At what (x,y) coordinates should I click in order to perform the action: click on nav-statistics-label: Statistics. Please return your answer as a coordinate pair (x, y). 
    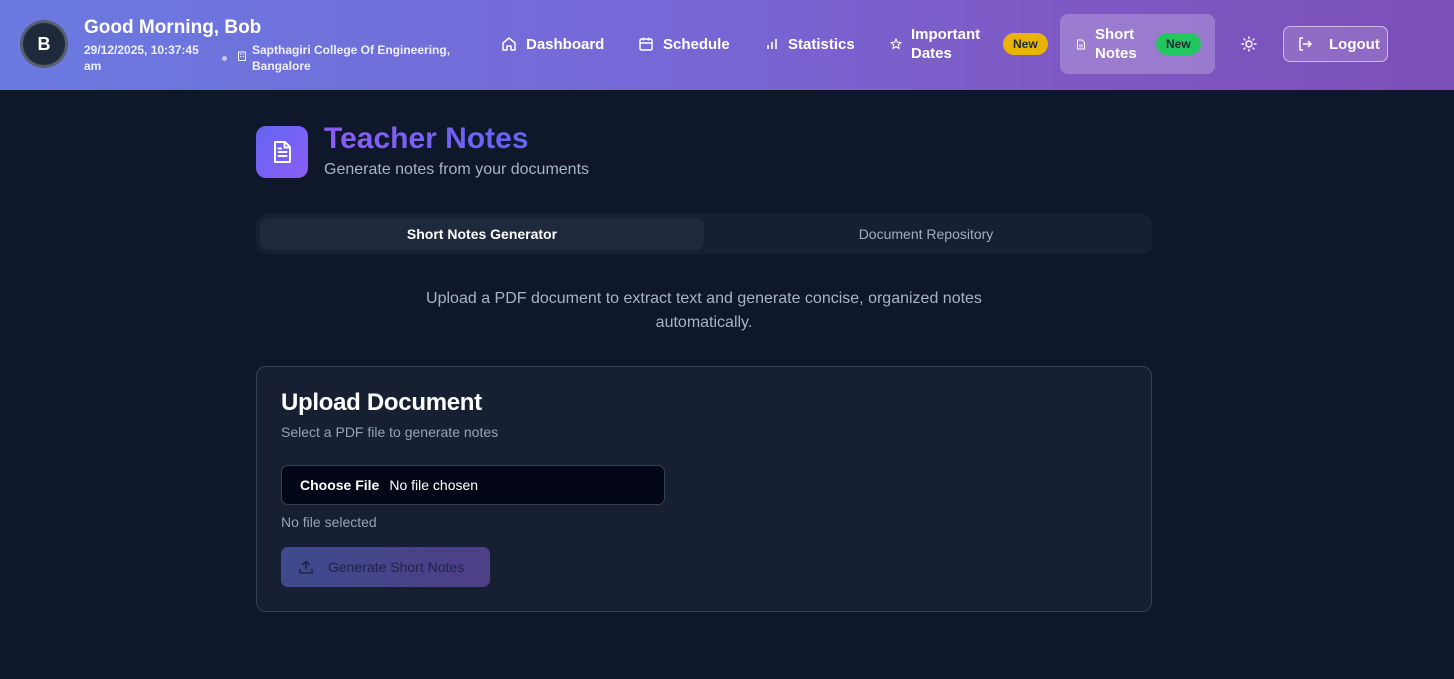
    Looking at the image, I should click on (821, 44).